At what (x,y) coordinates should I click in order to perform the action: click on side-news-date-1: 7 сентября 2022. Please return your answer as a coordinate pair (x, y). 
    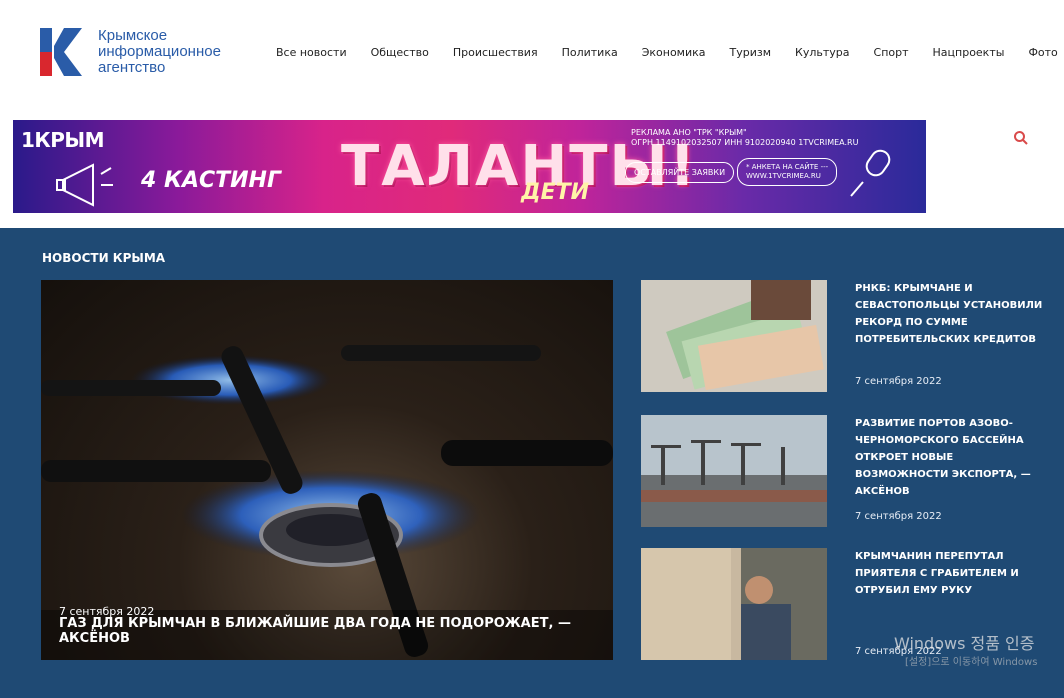
    Looking at the image, I should click on (898, 381).